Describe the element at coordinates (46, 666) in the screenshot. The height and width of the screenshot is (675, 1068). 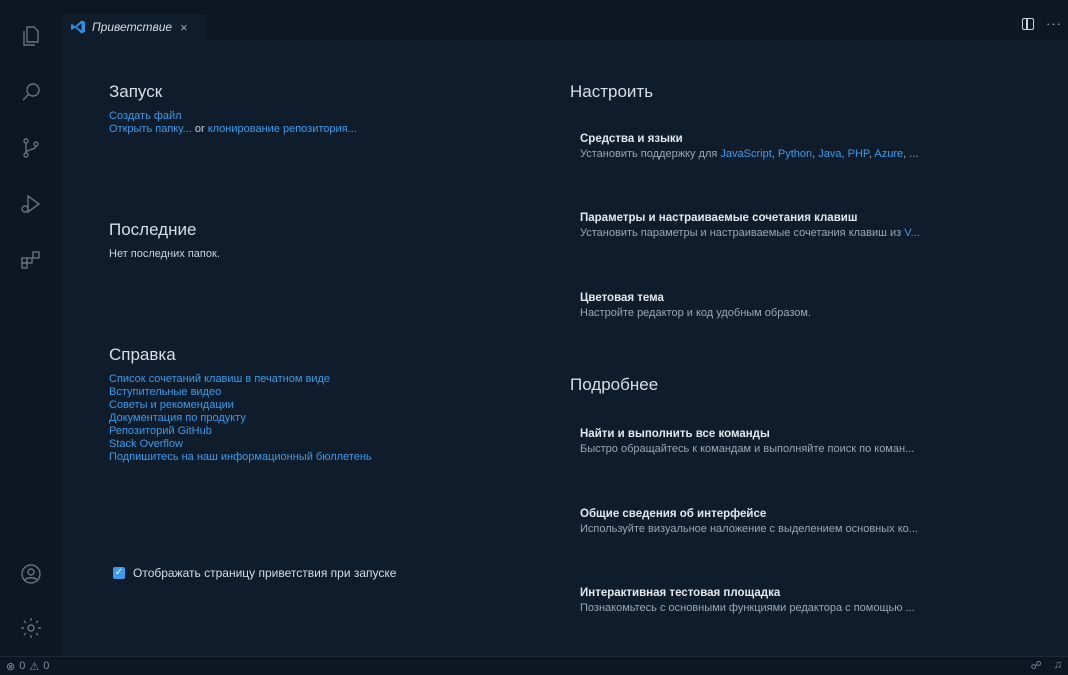
I see `warning-count: 0` at that location.